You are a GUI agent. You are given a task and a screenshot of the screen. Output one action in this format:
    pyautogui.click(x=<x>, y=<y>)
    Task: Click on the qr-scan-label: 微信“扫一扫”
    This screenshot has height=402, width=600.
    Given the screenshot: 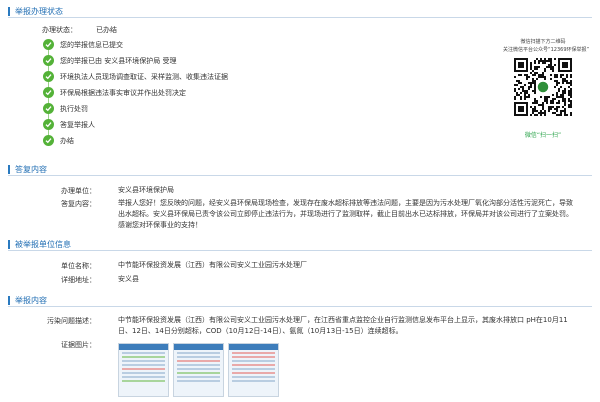 What is the action you would take?
    pyautogui.click(x=543, y=135)
    